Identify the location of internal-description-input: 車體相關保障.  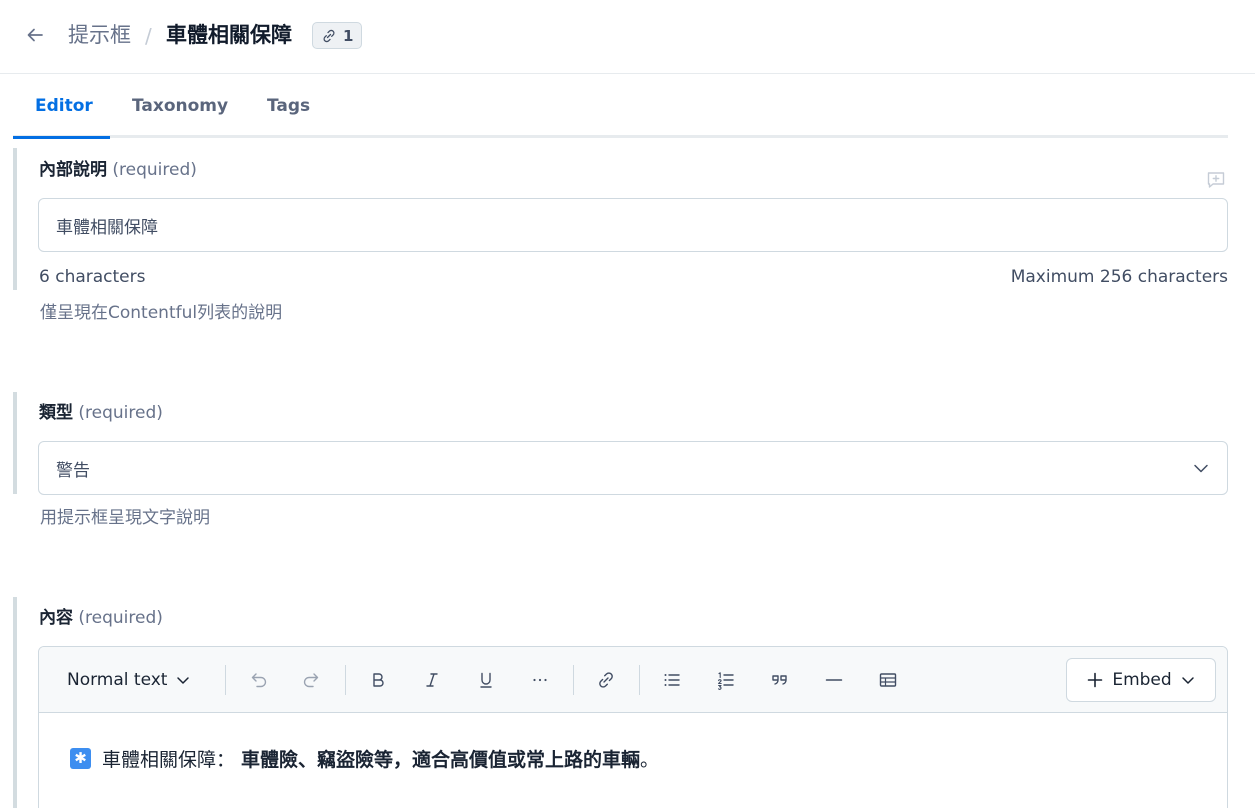
(633, 225).